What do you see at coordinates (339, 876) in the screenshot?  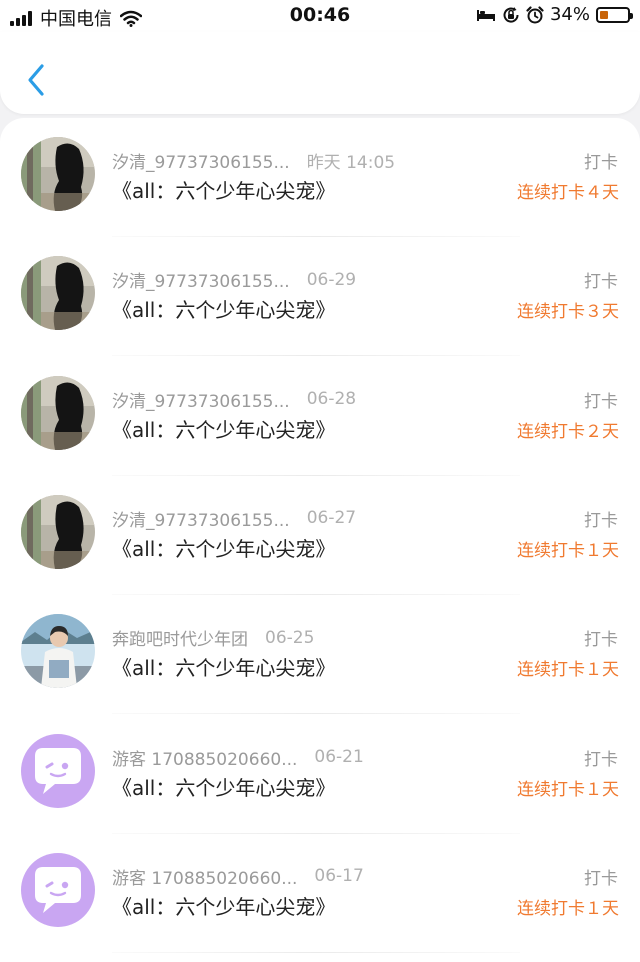 I see `checkin-date: 06-17` at bounding box center [339, 876].